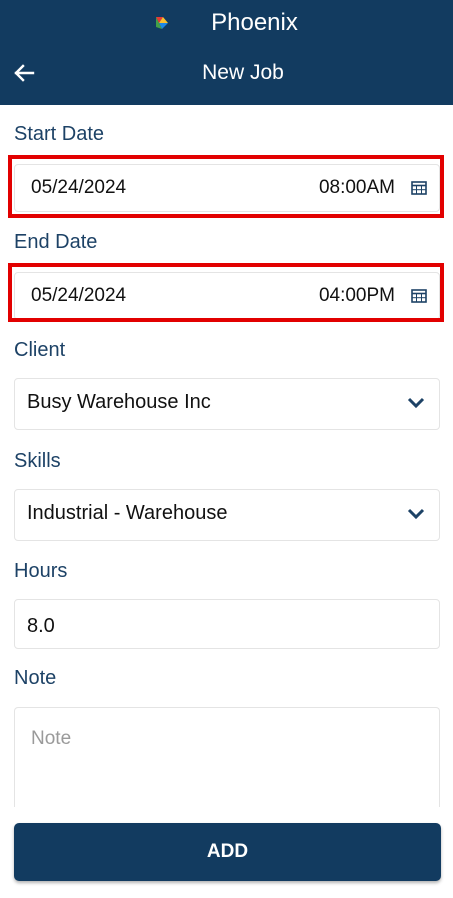 The height and width of the screenshot is (898, 453). What do you see at coordinates (254, 22) in the screenshot?
I see `app-title: Phoenix` at bounding box center [254, 22].